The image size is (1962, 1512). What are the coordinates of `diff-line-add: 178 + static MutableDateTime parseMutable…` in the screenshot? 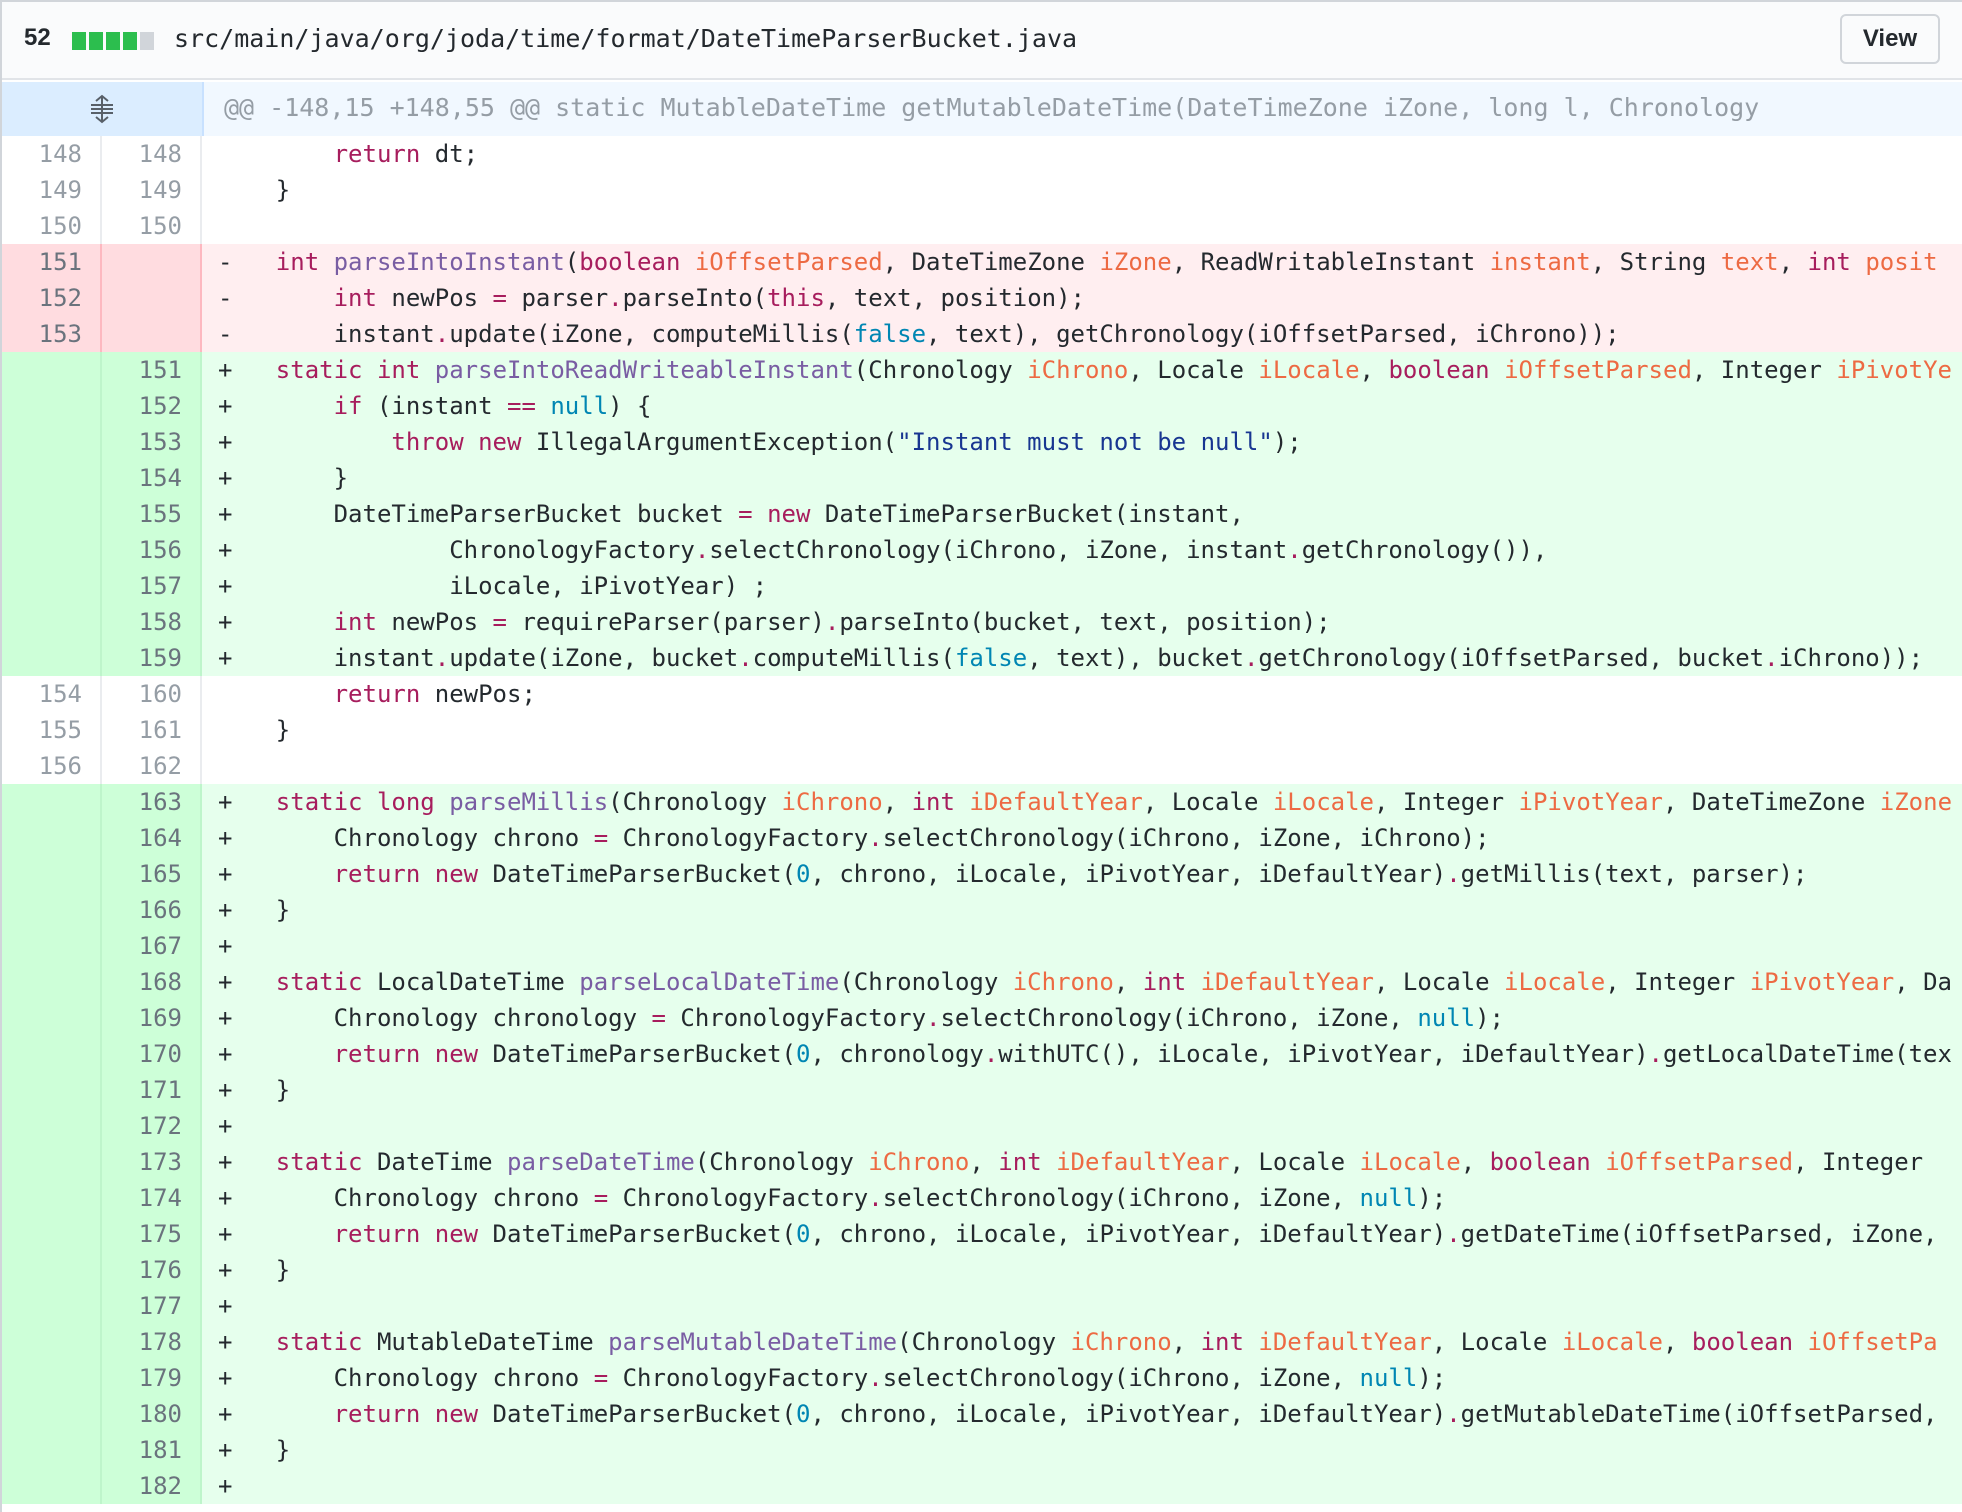 It's located at (982, 1342).